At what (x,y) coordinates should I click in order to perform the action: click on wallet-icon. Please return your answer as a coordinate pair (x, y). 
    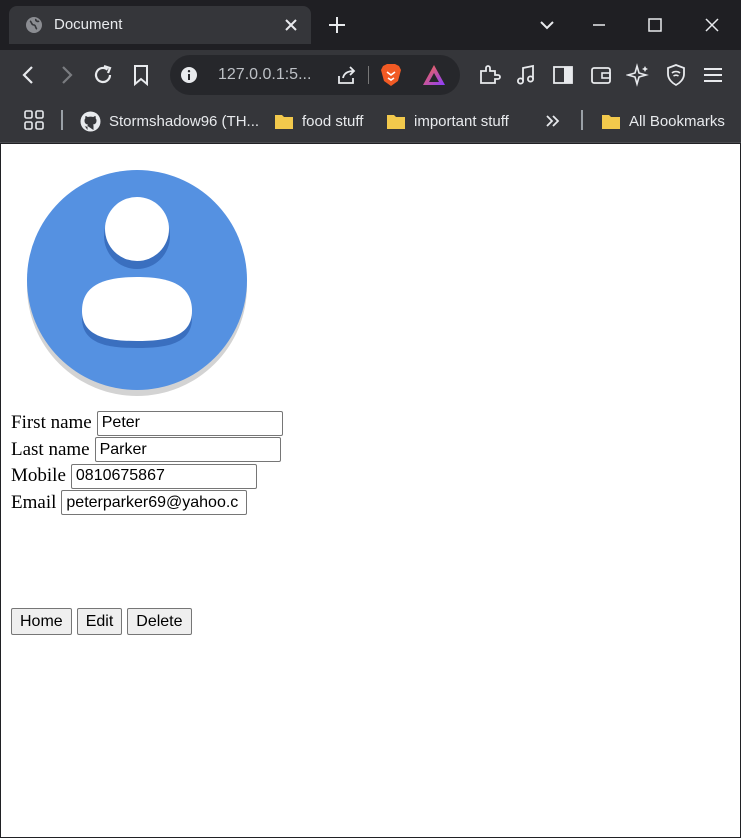
    Looking at the image, I should click on (601, 75).